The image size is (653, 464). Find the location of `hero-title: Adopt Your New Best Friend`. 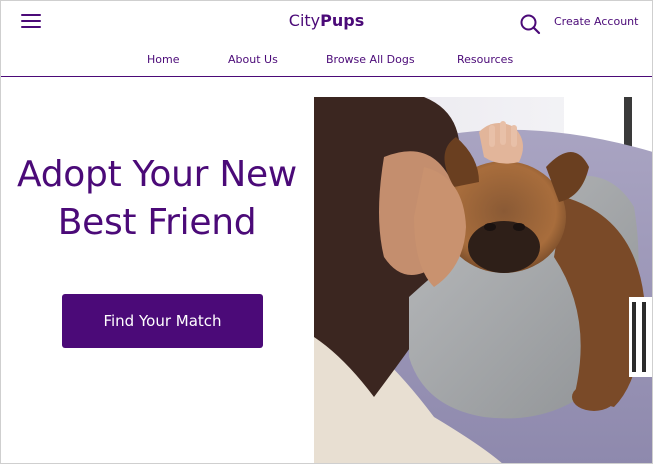

hero-title: Adopt Your New Best Friend is located at coordinates (157, 199).